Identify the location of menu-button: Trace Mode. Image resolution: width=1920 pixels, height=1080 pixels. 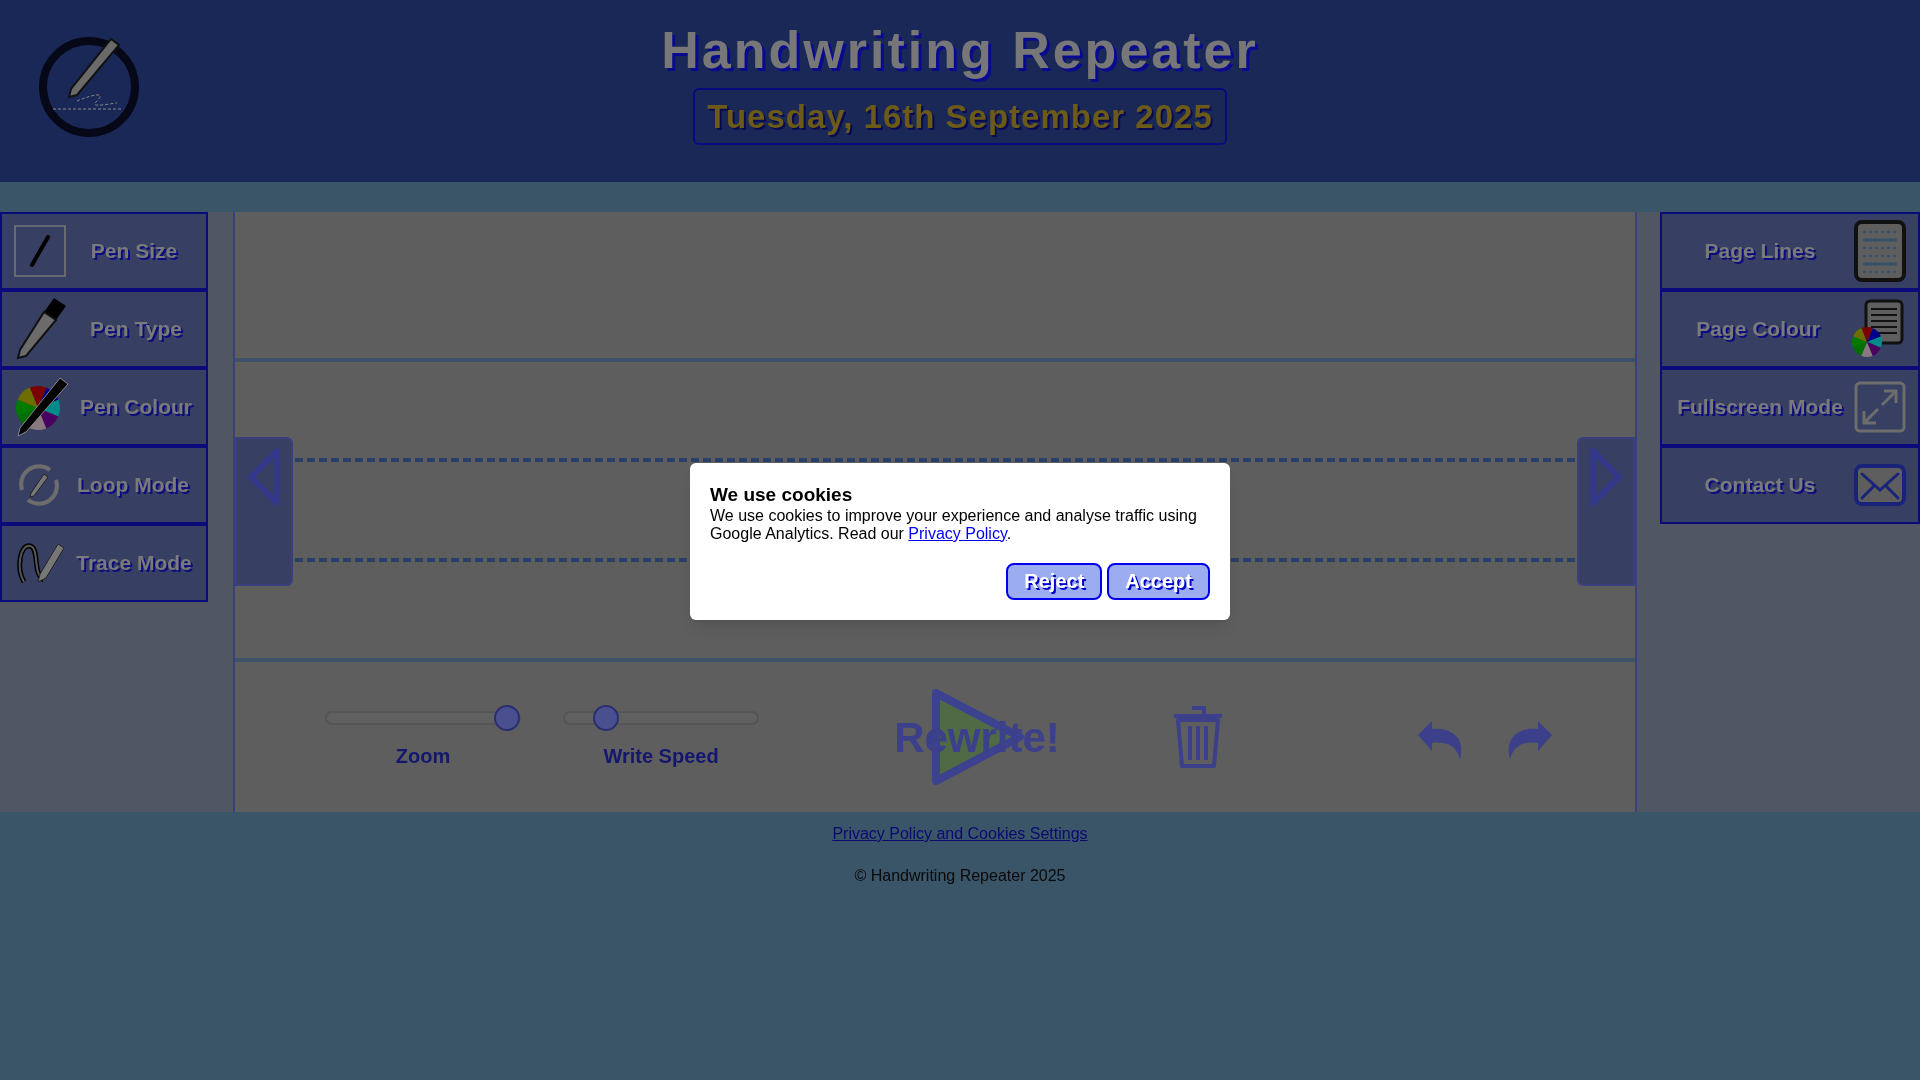
(104, 563).